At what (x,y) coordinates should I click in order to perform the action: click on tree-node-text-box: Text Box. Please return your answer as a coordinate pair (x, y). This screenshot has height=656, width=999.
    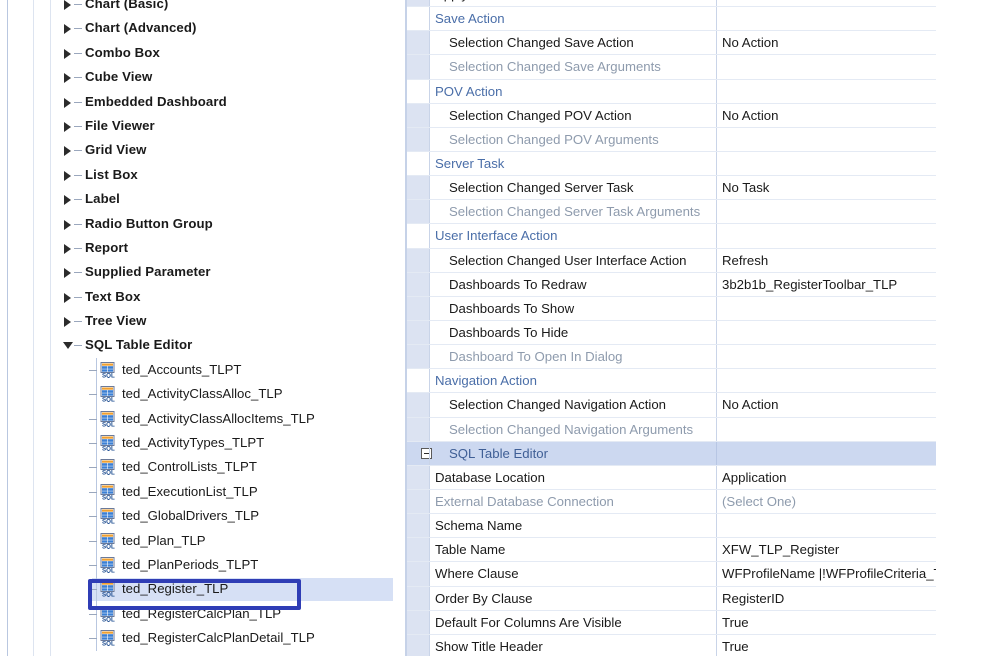
    Looking at the image, I should click on (203, 297).